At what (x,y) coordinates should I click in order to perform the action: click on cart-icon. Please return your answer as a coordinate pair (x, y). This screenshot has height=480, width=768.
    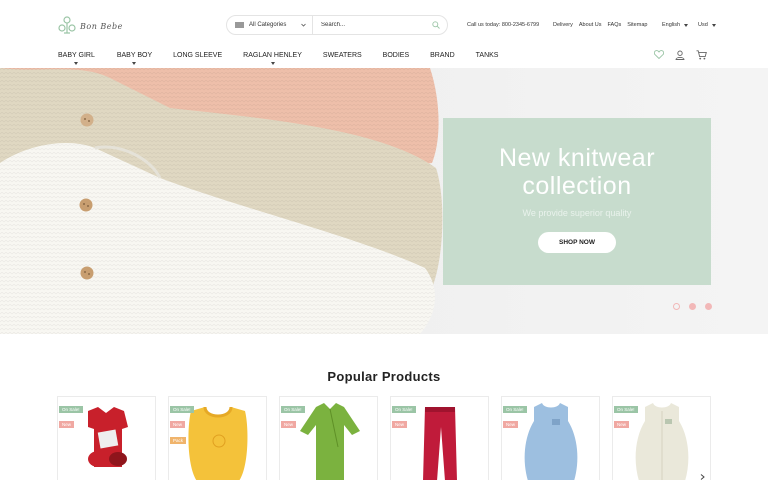
    Looking at the image, I should click on (701, 55).